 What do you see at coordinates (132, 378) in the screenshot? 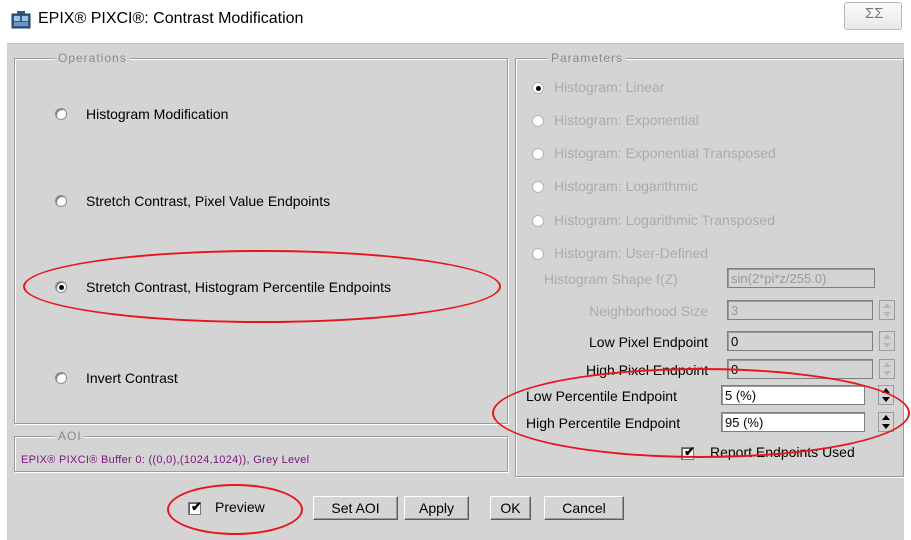
I see `operation-label: Invert Contrast` at bounding box center [132, 378].